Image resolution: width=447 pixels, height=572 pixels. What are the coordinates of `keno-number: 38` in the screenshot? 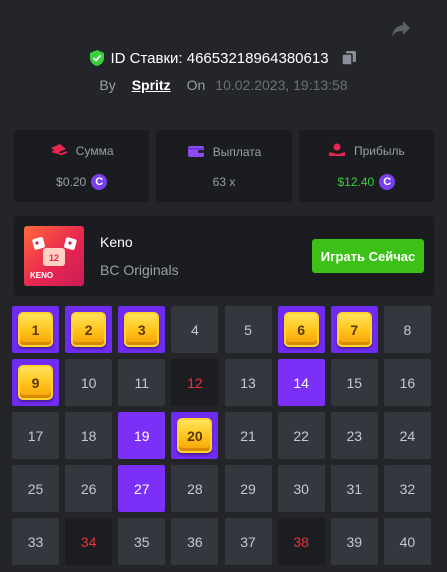 It's located at (301, 541).